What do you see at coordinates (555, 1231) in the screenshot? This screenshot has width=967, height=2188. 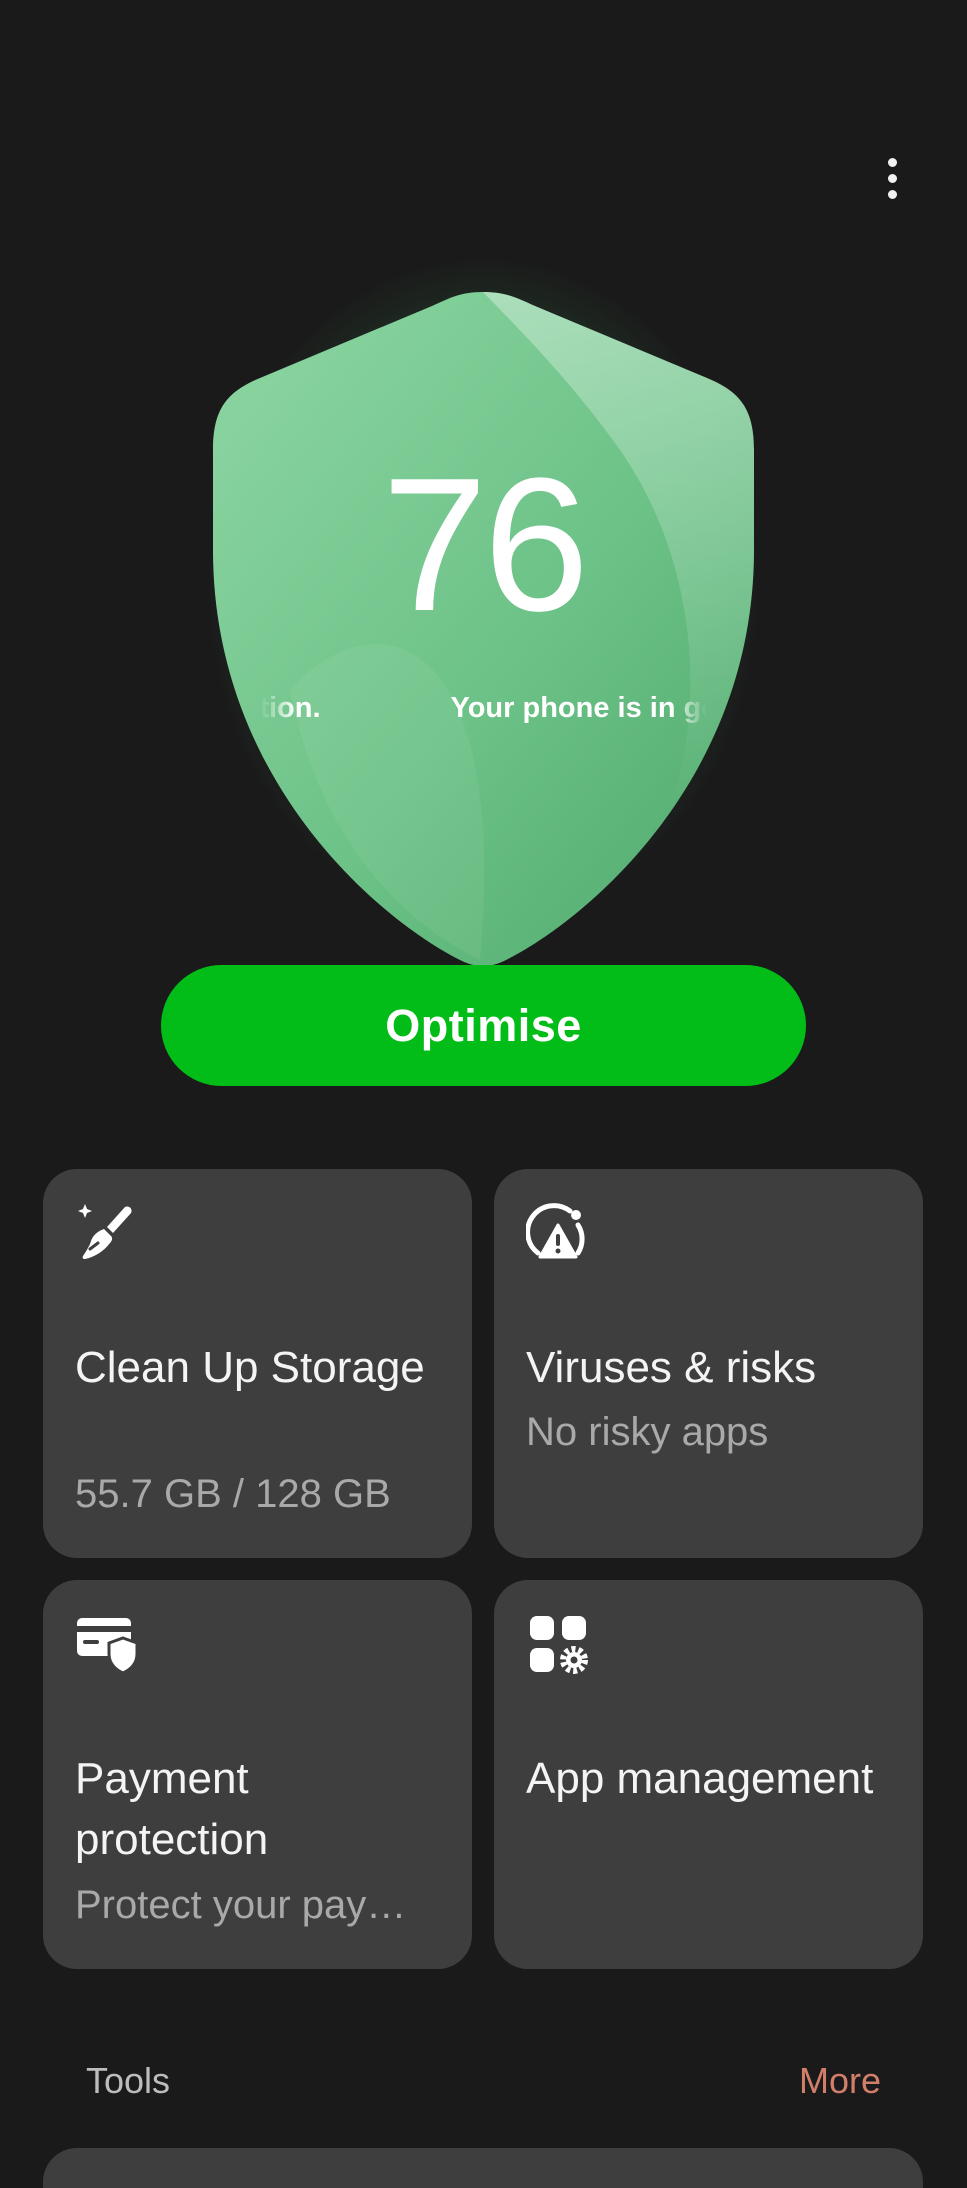 I see `warning-radar-icon` at bounding box center [555, 1231].